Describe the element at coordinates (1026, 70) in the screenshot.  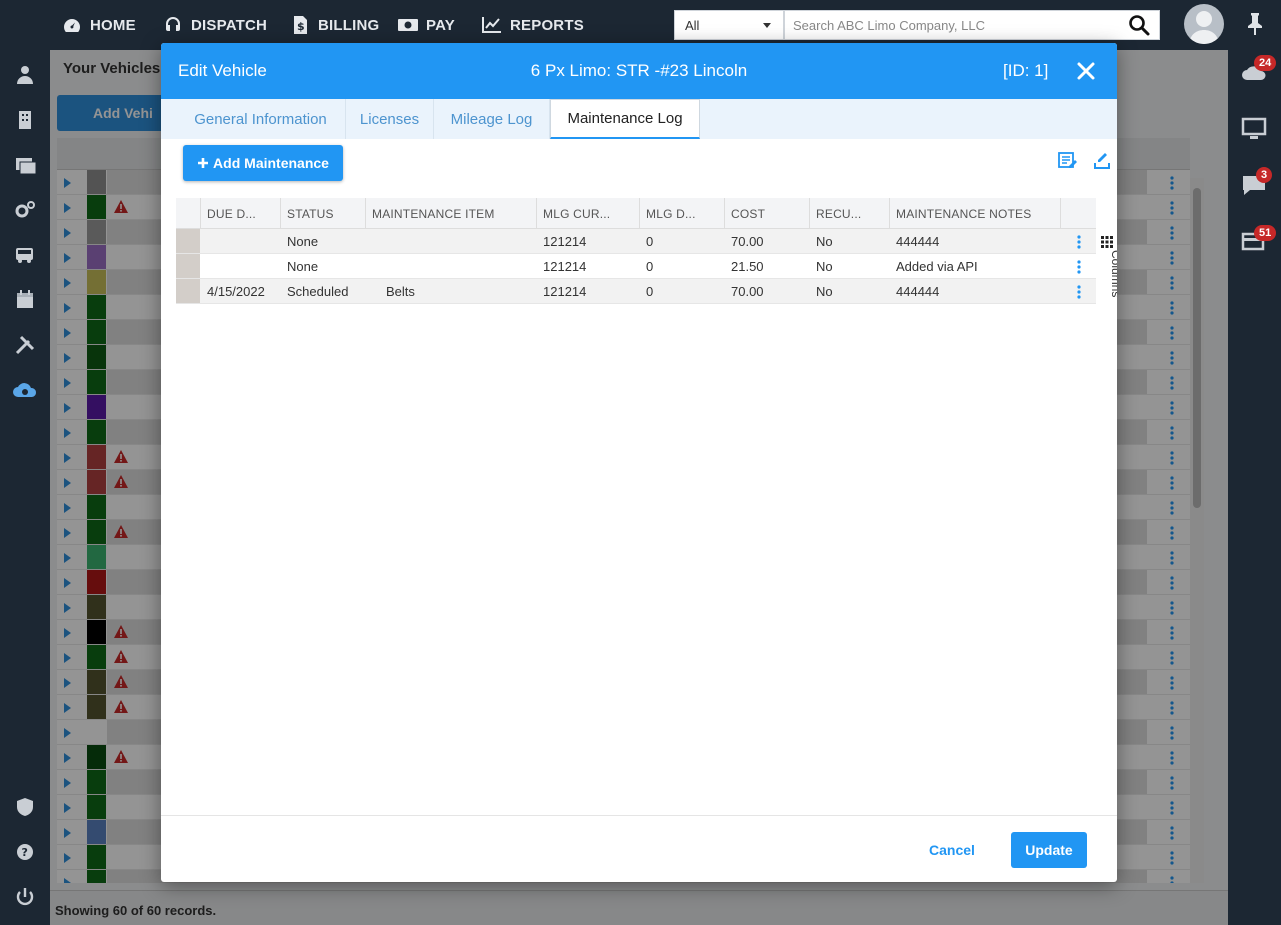
I see `vehicle-id: [ID: 1]` at that location.